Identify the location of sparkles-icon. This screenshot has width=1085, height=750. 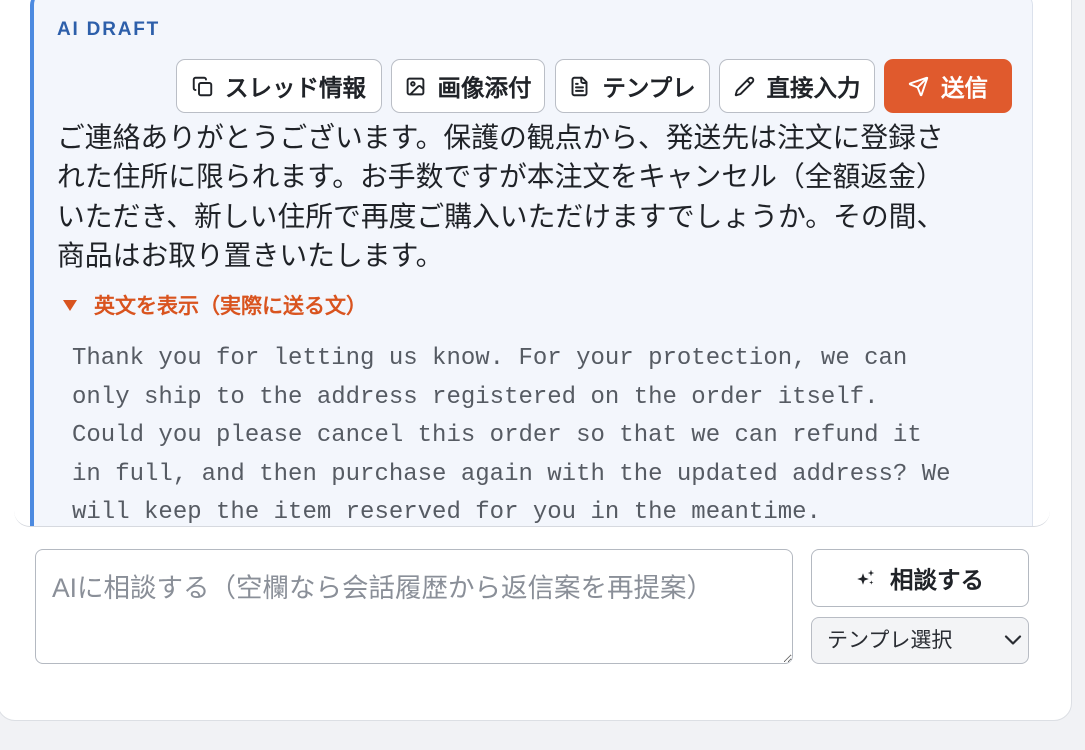
(866, 578).